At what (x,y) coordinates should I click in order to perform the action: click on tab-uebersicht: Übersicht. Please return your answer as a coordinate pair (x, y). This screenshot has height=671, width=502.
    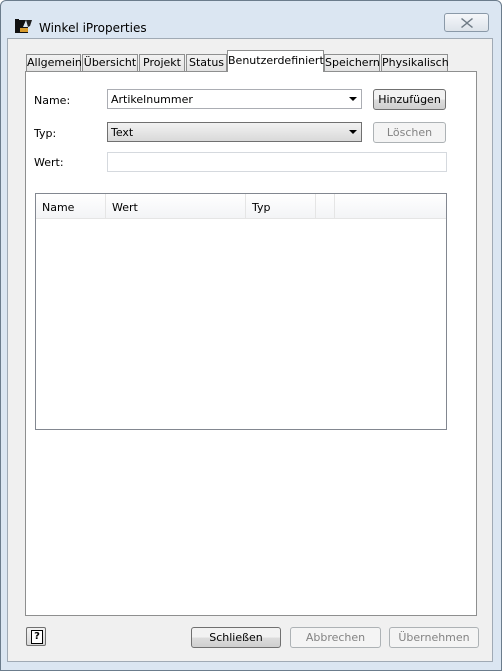
    Looking at the image, I should click on (110, 62).